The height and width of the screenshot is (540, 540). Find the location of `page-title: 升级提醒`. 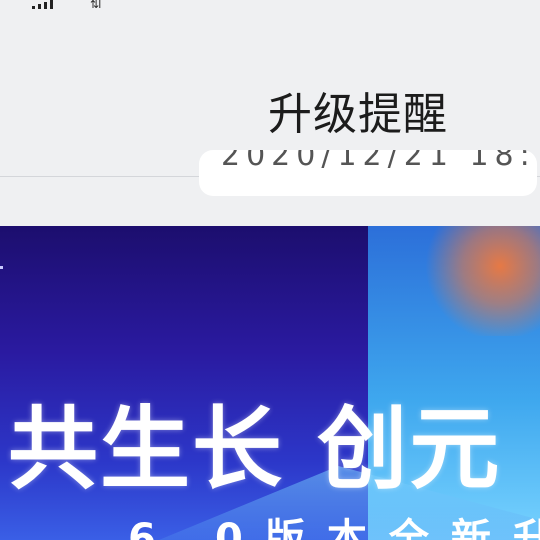

page-title: 升级提醒 is located at coordinates (358, 114).